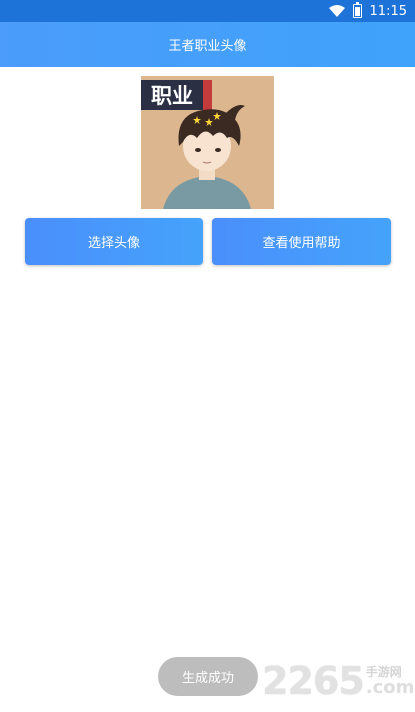 The image size is (415, 712). I want to click on watermark-logo: 2265 手游网 .com, so click(338, 680).